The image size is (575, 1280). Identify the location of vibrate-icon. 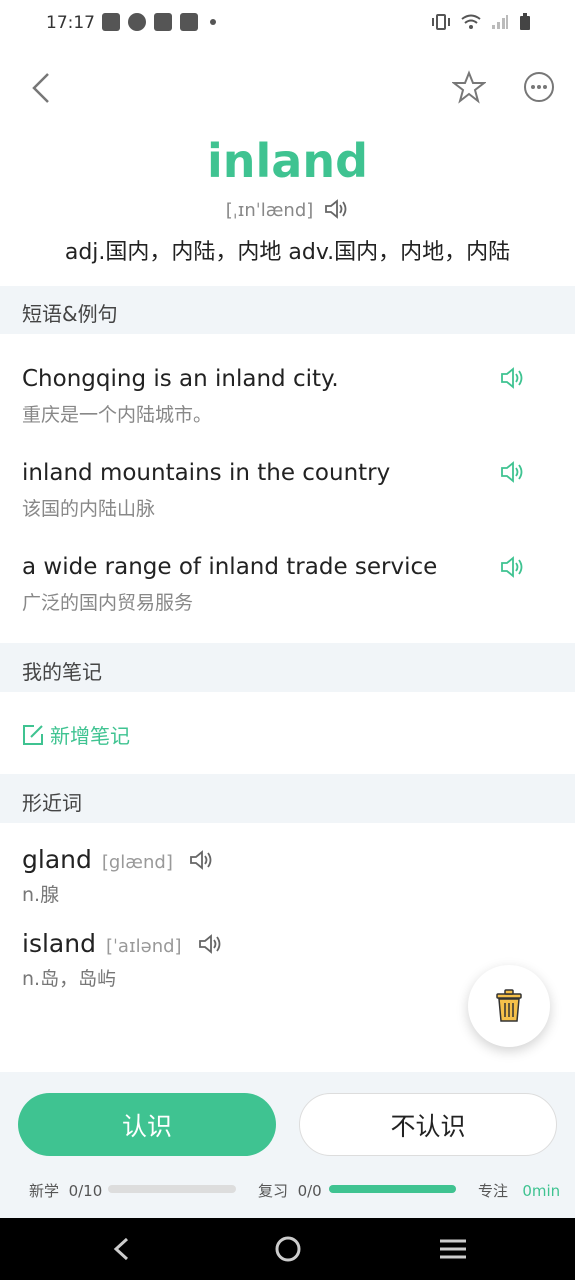
(441, 22).